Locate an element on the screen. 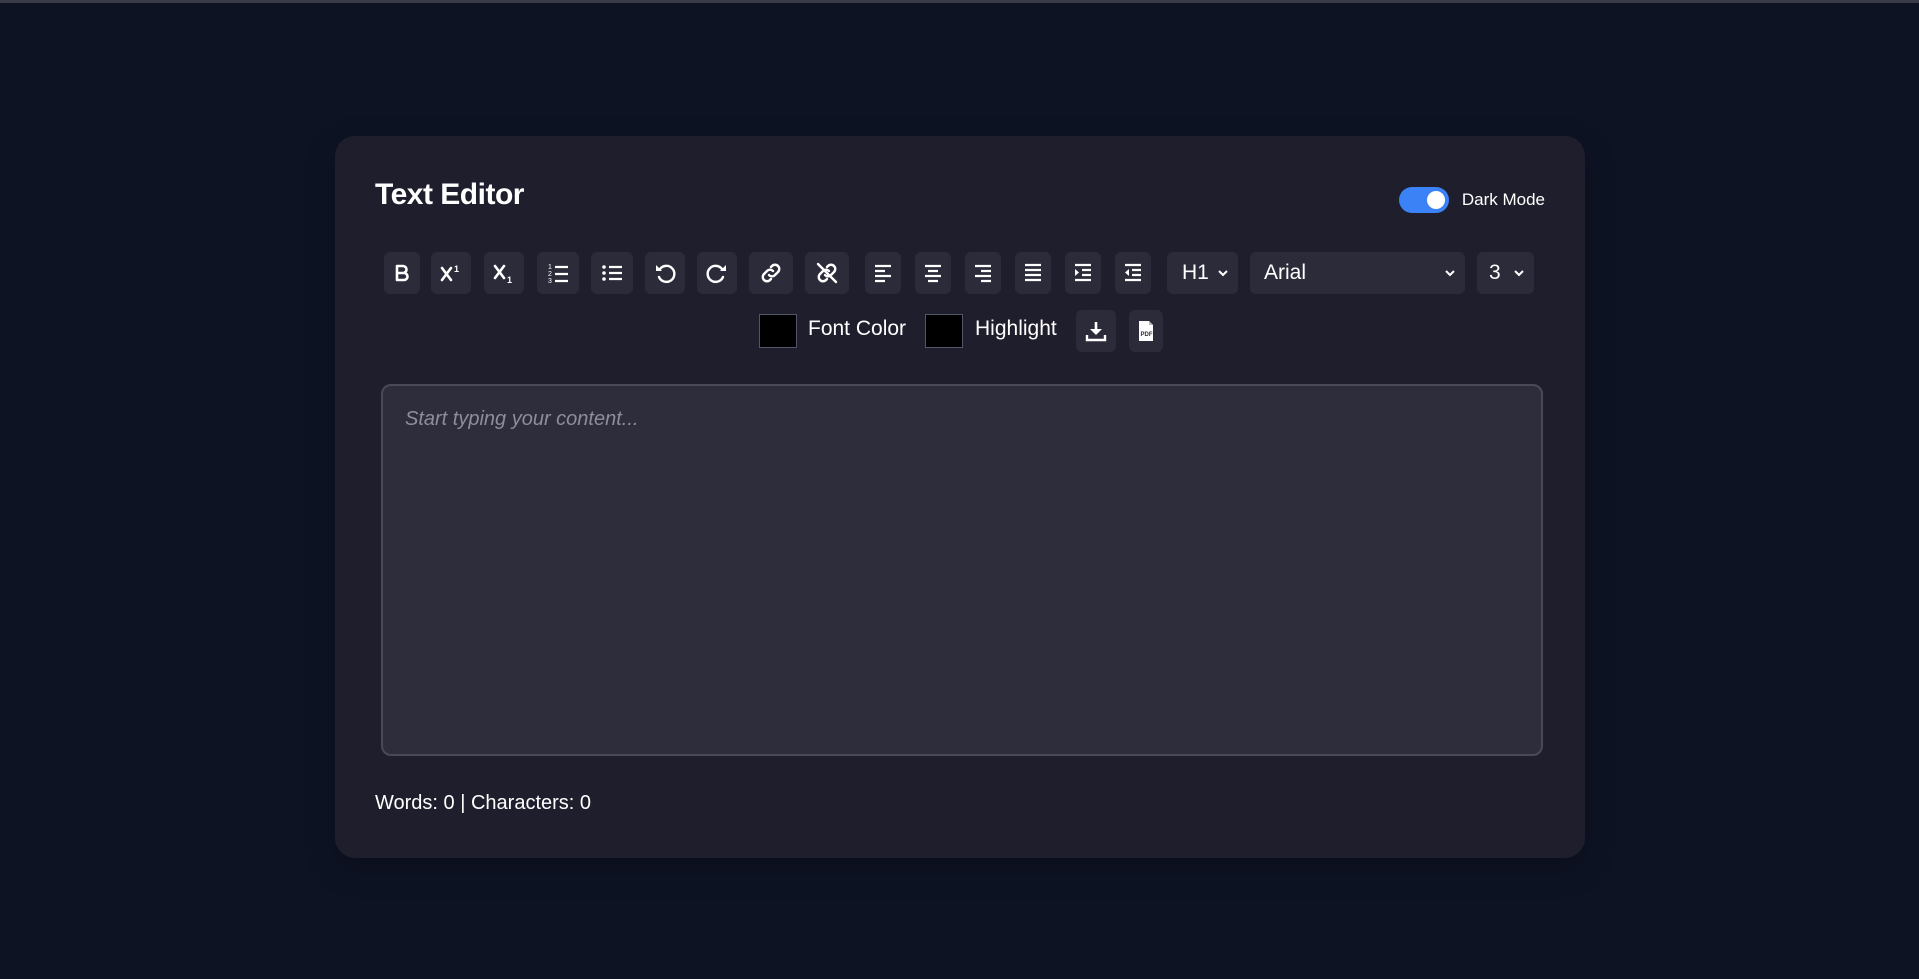 The height and width of the screenshot is (979, 1919). highlight-color-picker is located at coordinates (944, 331).